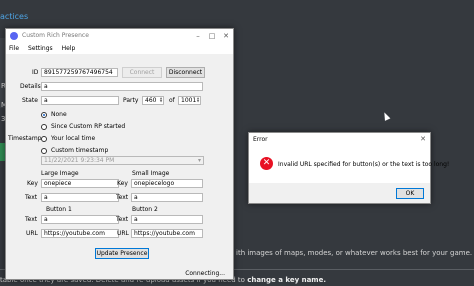  What do you see at coordinates (59, 209) in the screenshot?
I see `button1-label: Button 1` at bounding box center [59, 209].